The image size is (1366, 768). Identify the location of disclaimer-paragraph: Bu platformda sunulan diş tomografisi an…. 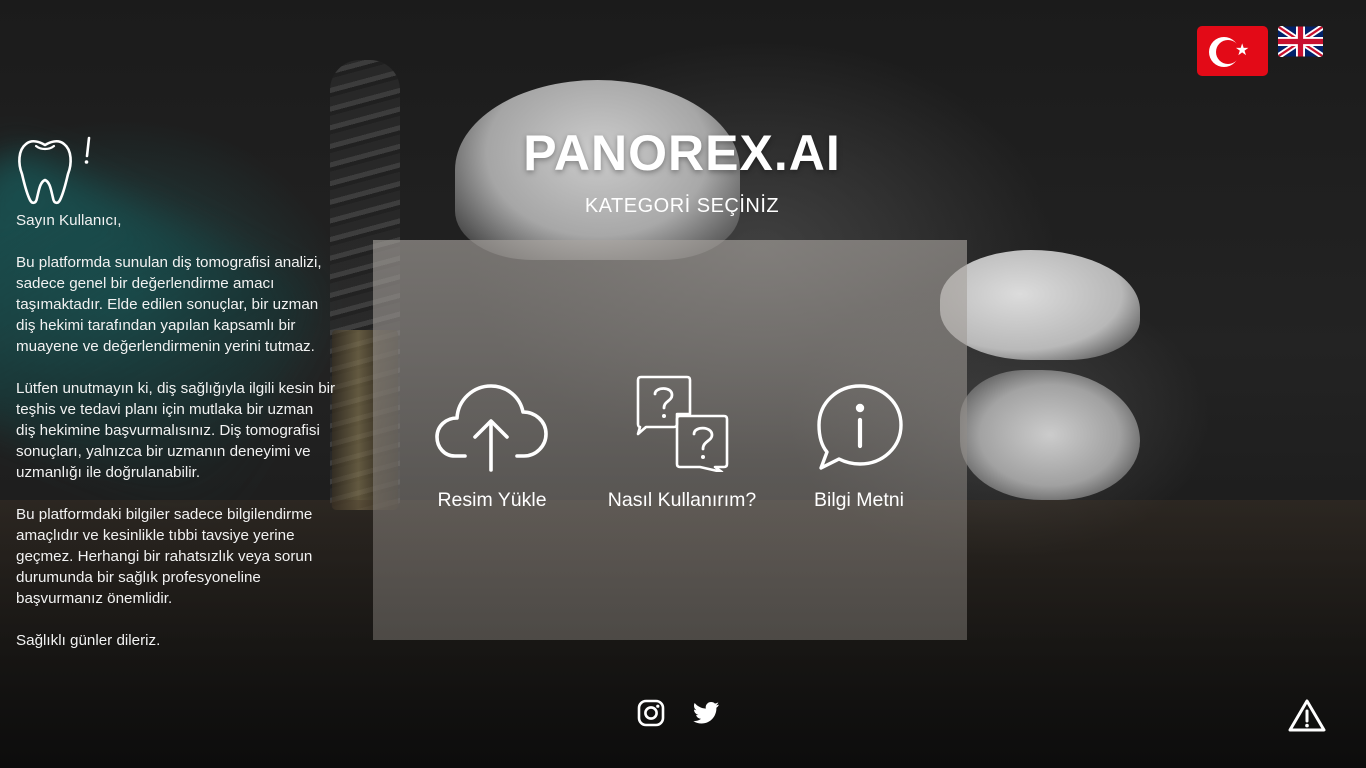
(169, 304).